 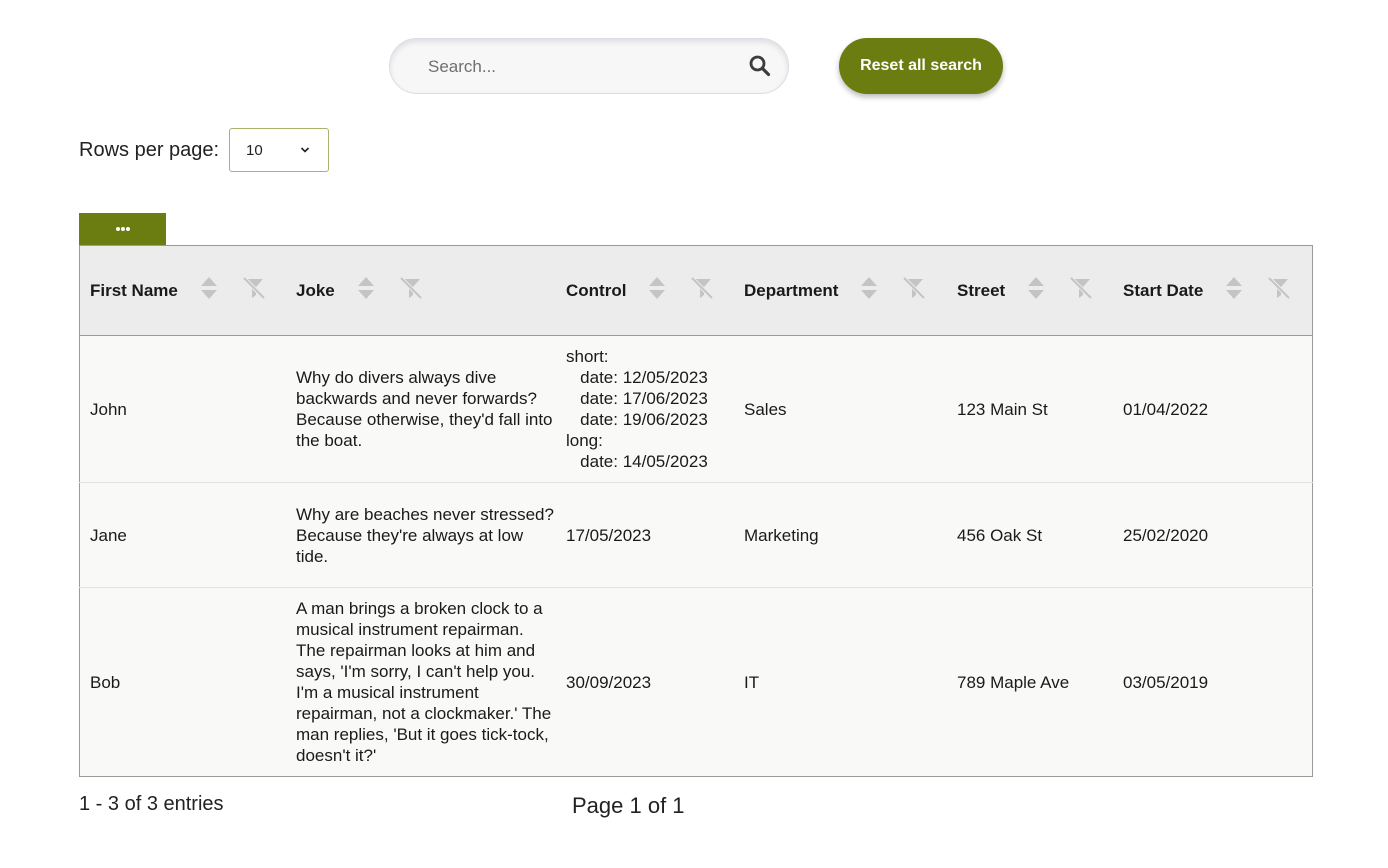 What do you see at coordinates (781, 535) in the screenshot?
I see `cell-department: Marketing` at bounding box center [781, 535].